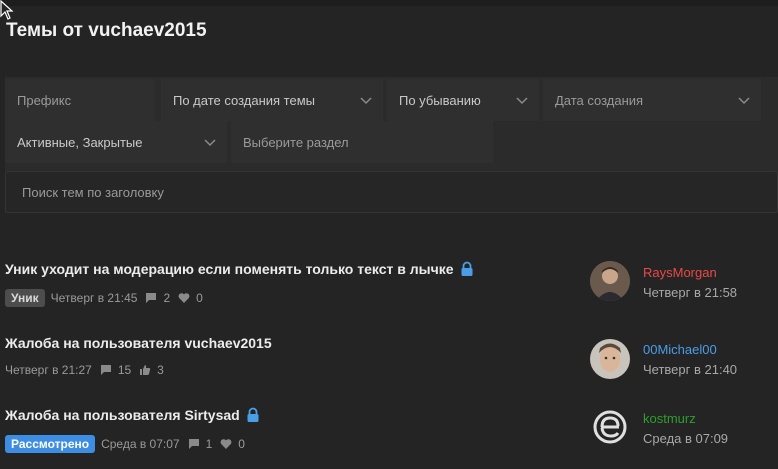 This screenshot has height=469, width=778. What do you see at coordinates (7, 10) in the screenshot?
I see `cursor-arrow-icon` at bounding box center [7, 10].